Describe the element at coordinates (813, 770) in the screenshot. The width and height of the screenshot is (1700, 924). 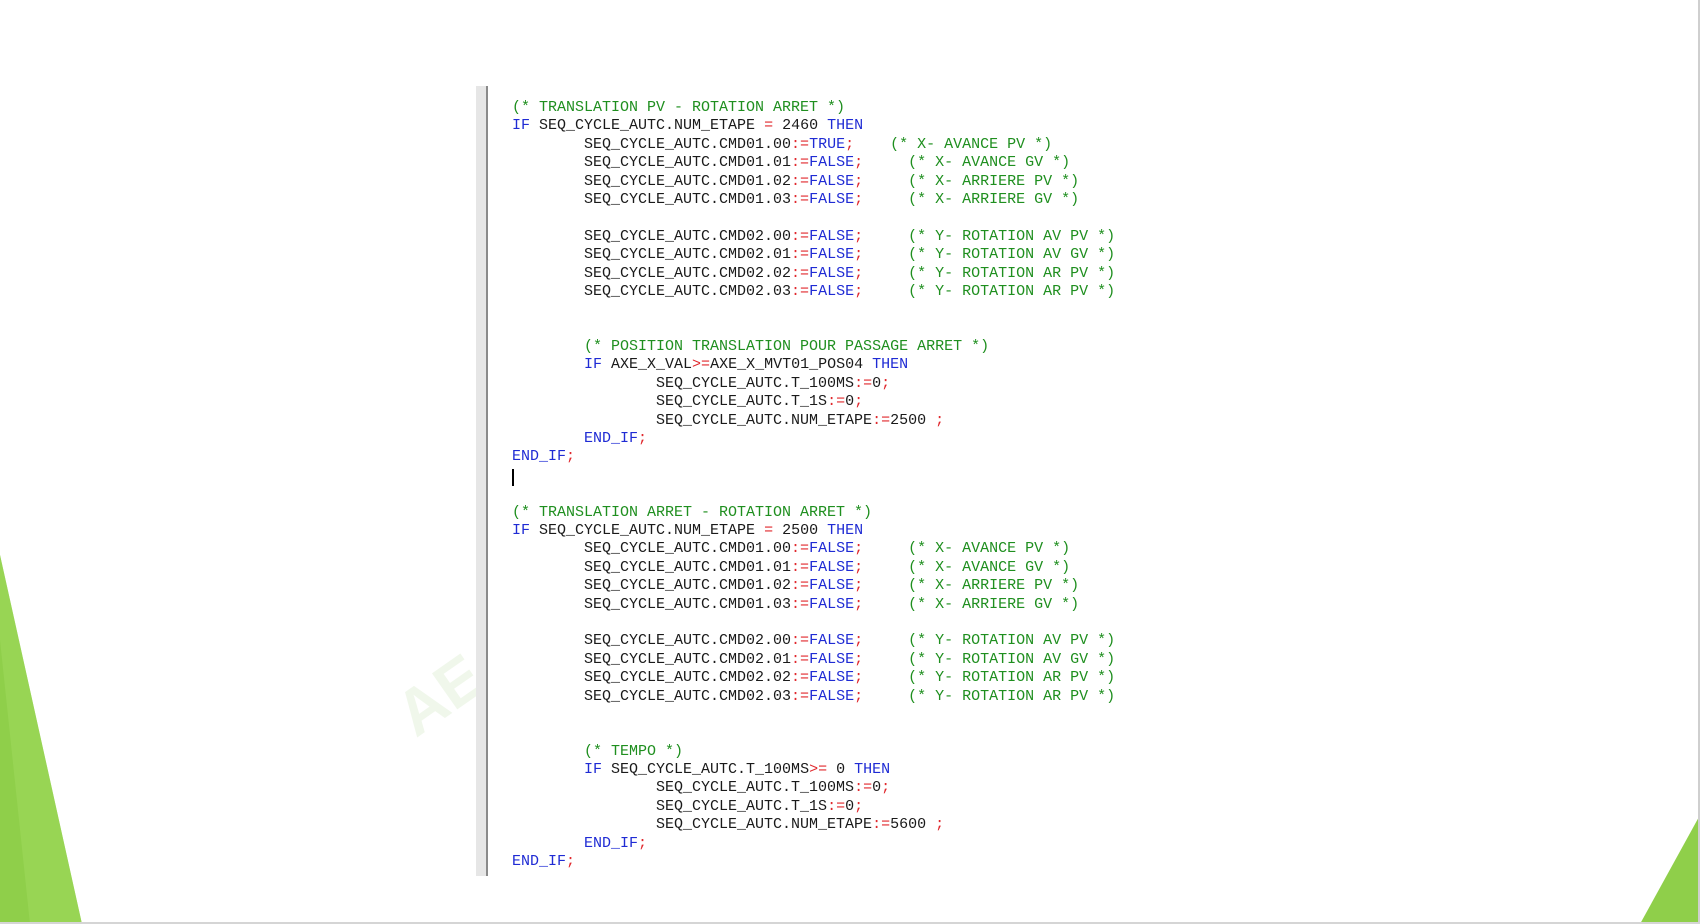
I see `code-line: IF SEQ_CYCLE_AUTC.T_100MS>= 0 THEN` at that location.